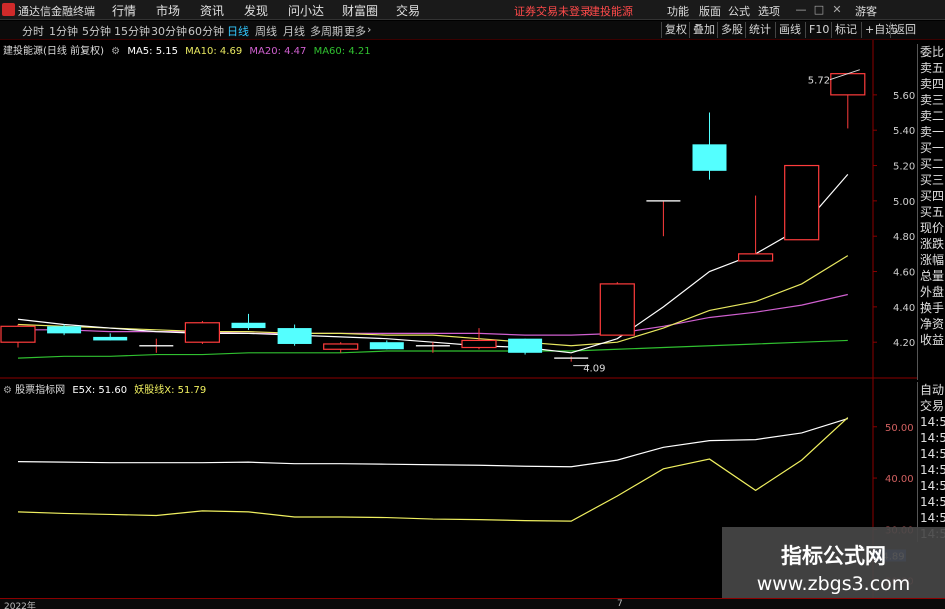 The image size is (945, 609). I want to click on sub-chart-info: ⚙ 股票指标网 E5X: 51.60 妖股线X: 51.79, so click(103, 388).